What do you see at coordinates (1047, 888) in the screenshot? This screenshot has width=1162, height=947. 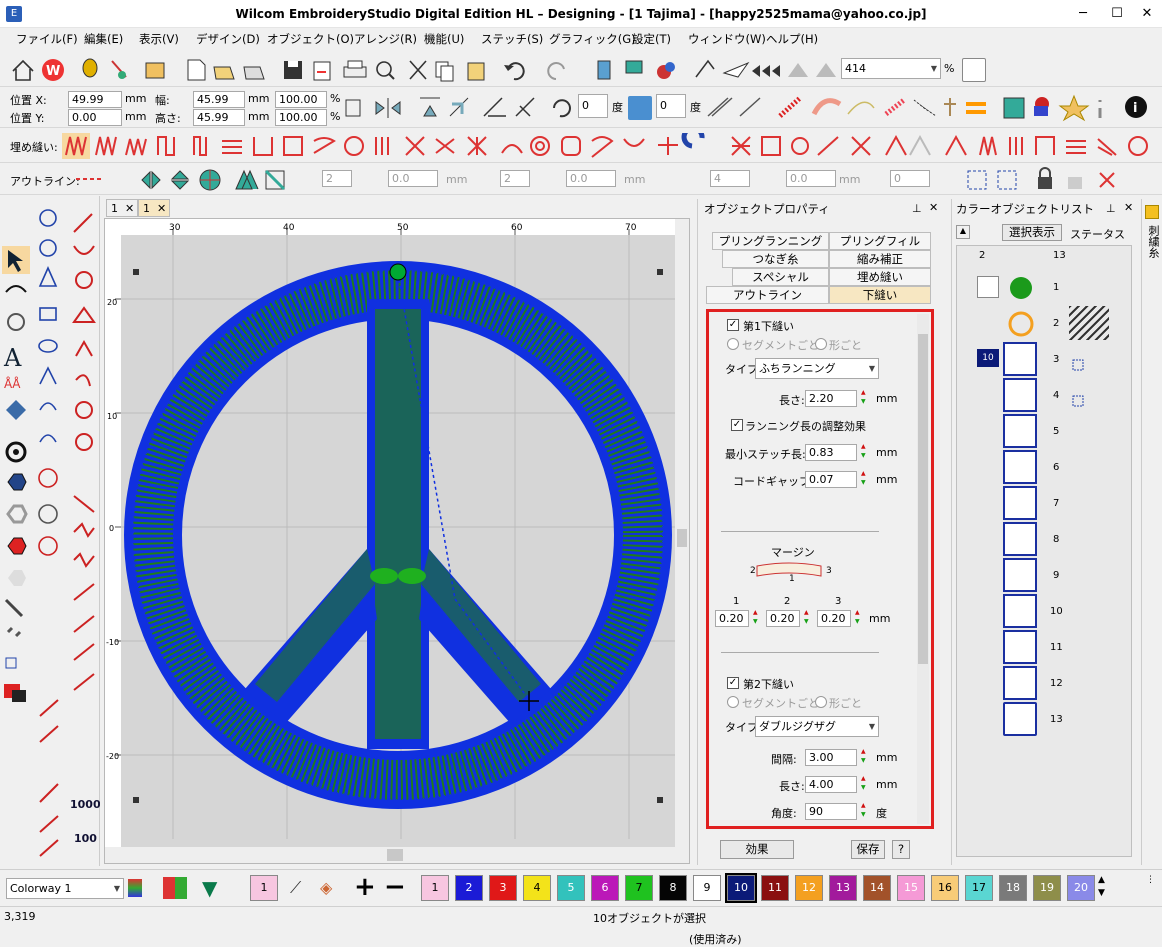 I see `thread-swatch-19: 19` at bounding box center [1047, 888].